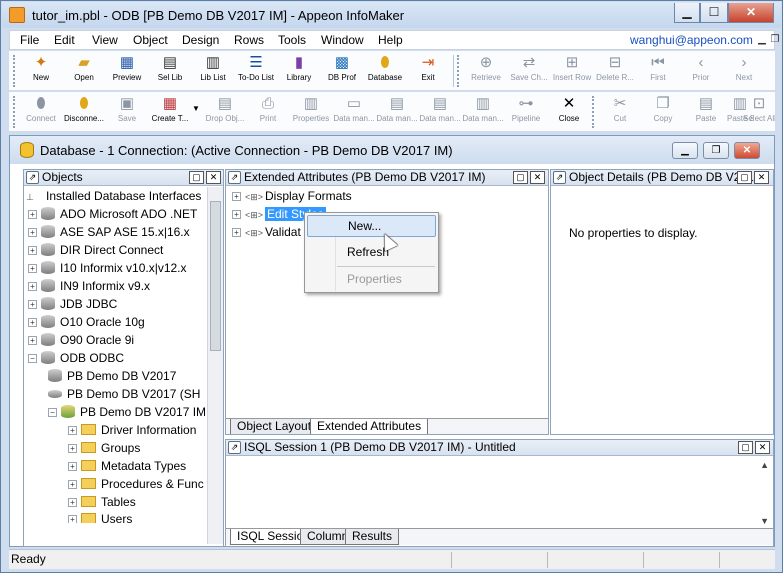 This screenshot has height=573, width=783. Describe the element at coordinates (249, 40) in the screenshot. I see `menu-rows: Rows` at that location.